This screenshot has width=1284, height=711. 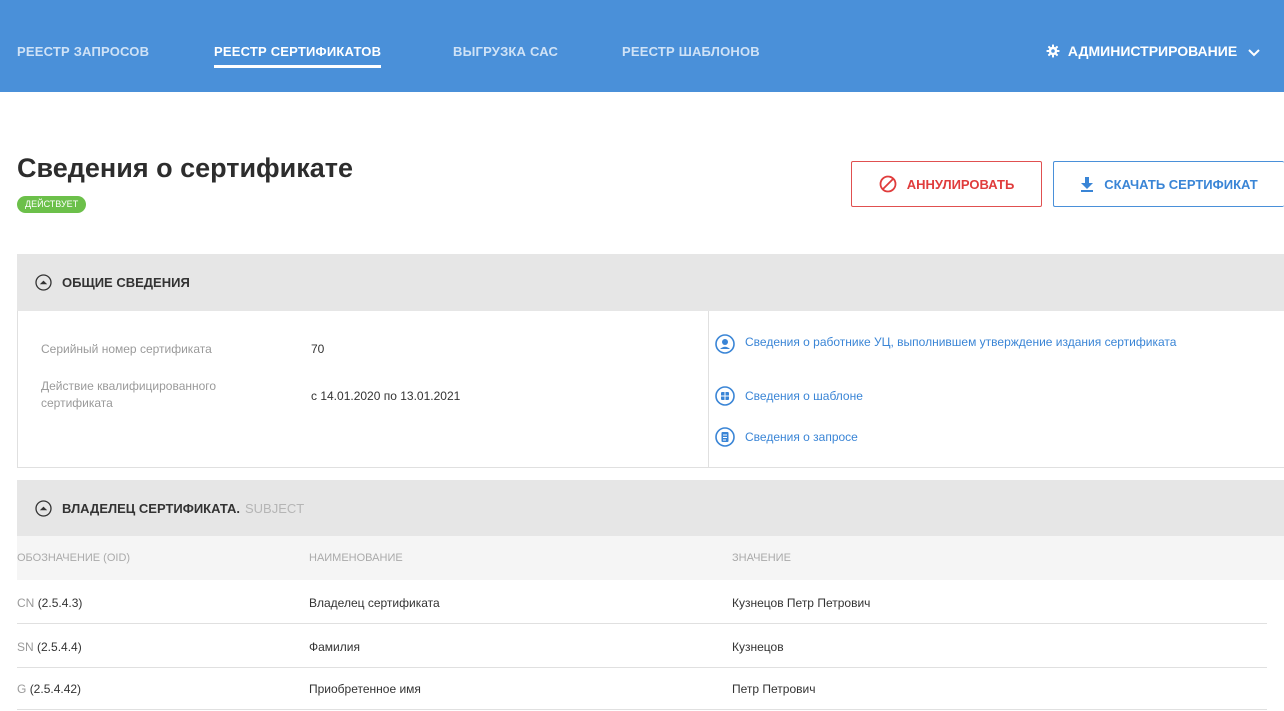 What do you see at coordinates (758, 647) in the screenshot?
I see `attribute-value-cell: Кузнецов` at bounding box center [758, 647].